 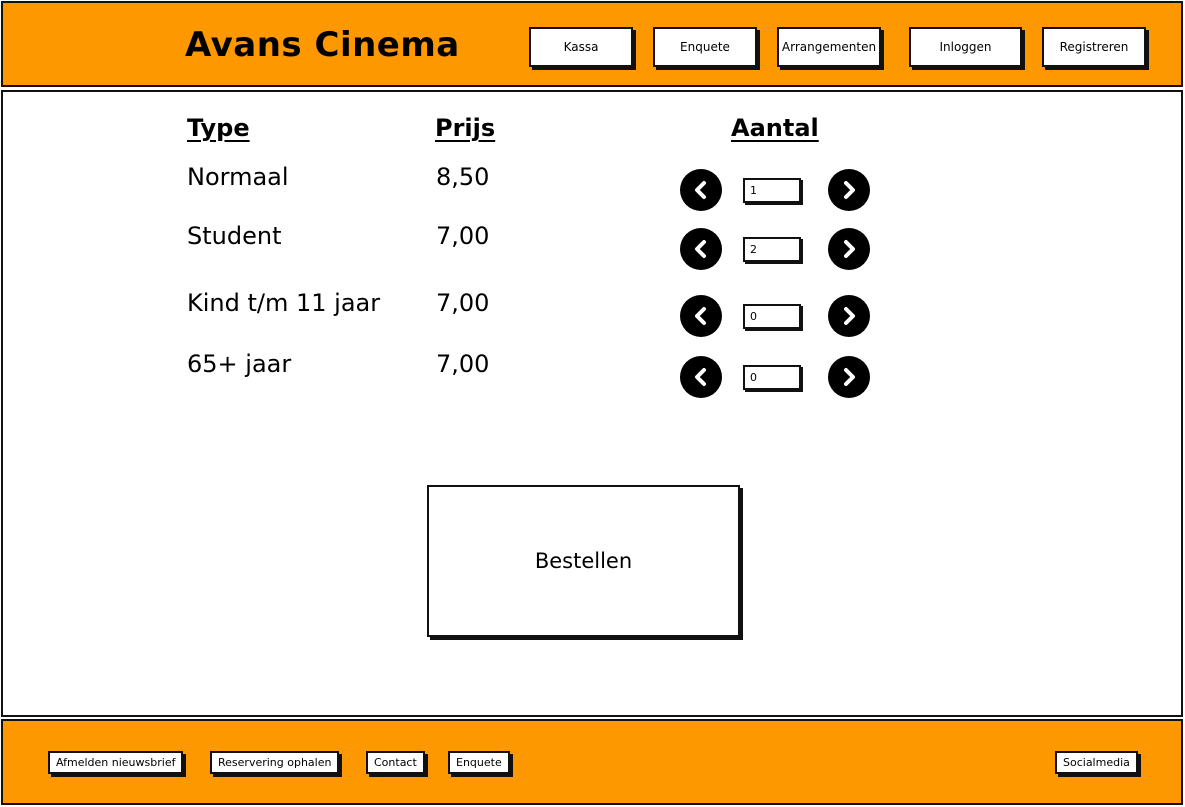 I want to click on column-header-type: Type, so click(x=218, y=128).